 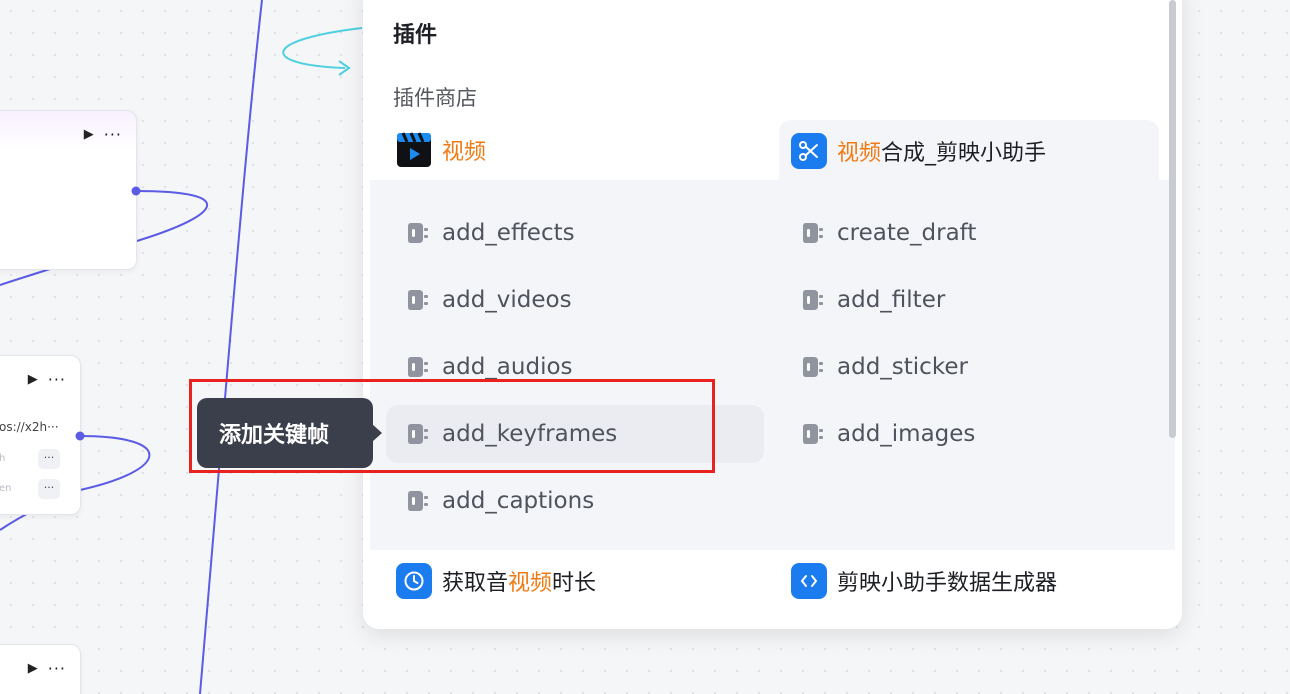 I want to click on plugin-store-label: 插件商店, so click(x=435, y=98).